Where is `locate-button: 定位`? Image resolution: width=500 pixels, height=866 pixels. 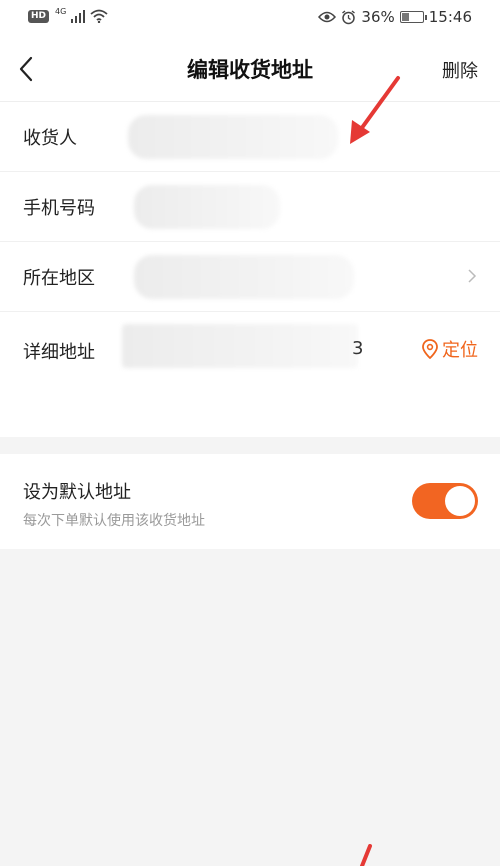
locate-button: 定位 is located at coordinates (449, 349).